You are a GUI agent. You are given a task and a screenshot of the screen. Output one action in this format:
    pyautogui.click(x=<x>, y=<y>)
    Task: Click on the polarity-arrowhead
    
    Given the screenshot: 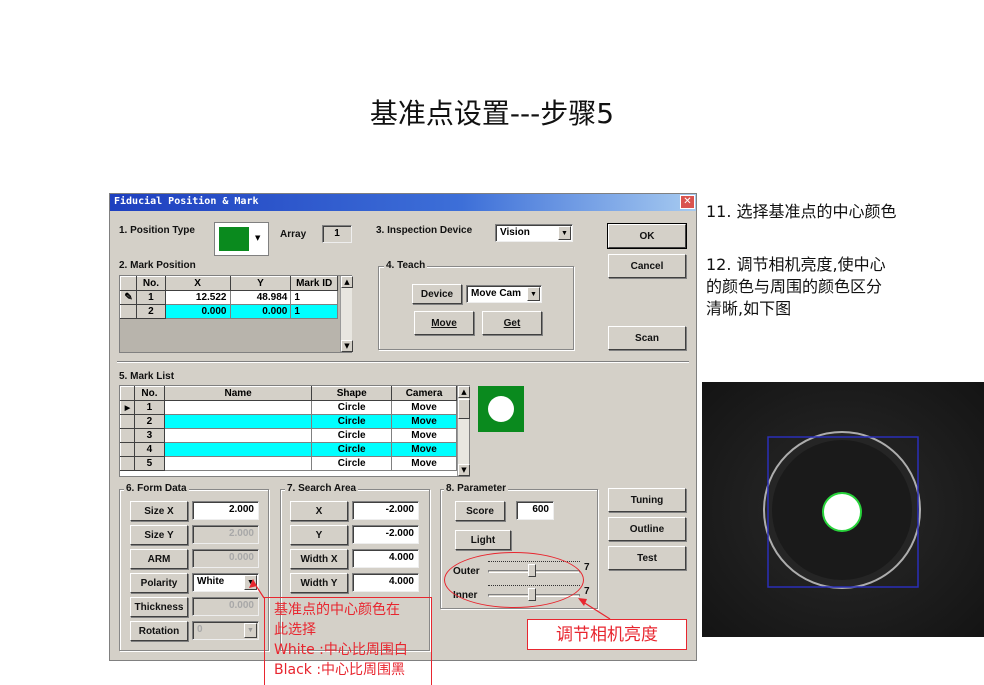 What is the action you would take?
    pyautogui.click(x=253, y=583)
    